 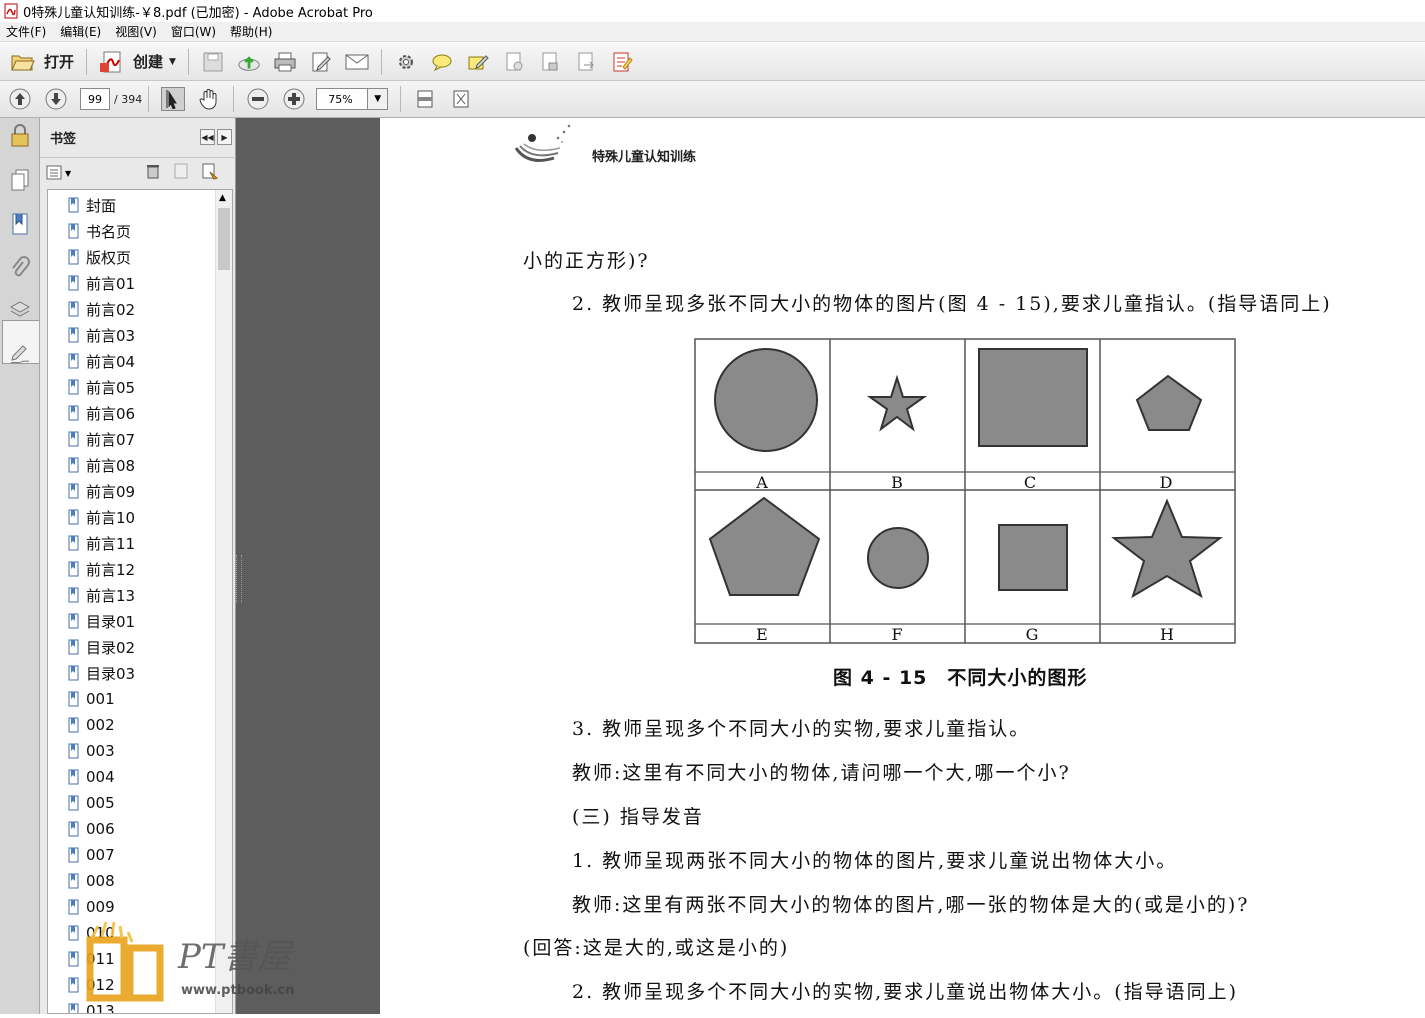 I want to click on delete-bookmark-icon, so click(x=153, y=173).